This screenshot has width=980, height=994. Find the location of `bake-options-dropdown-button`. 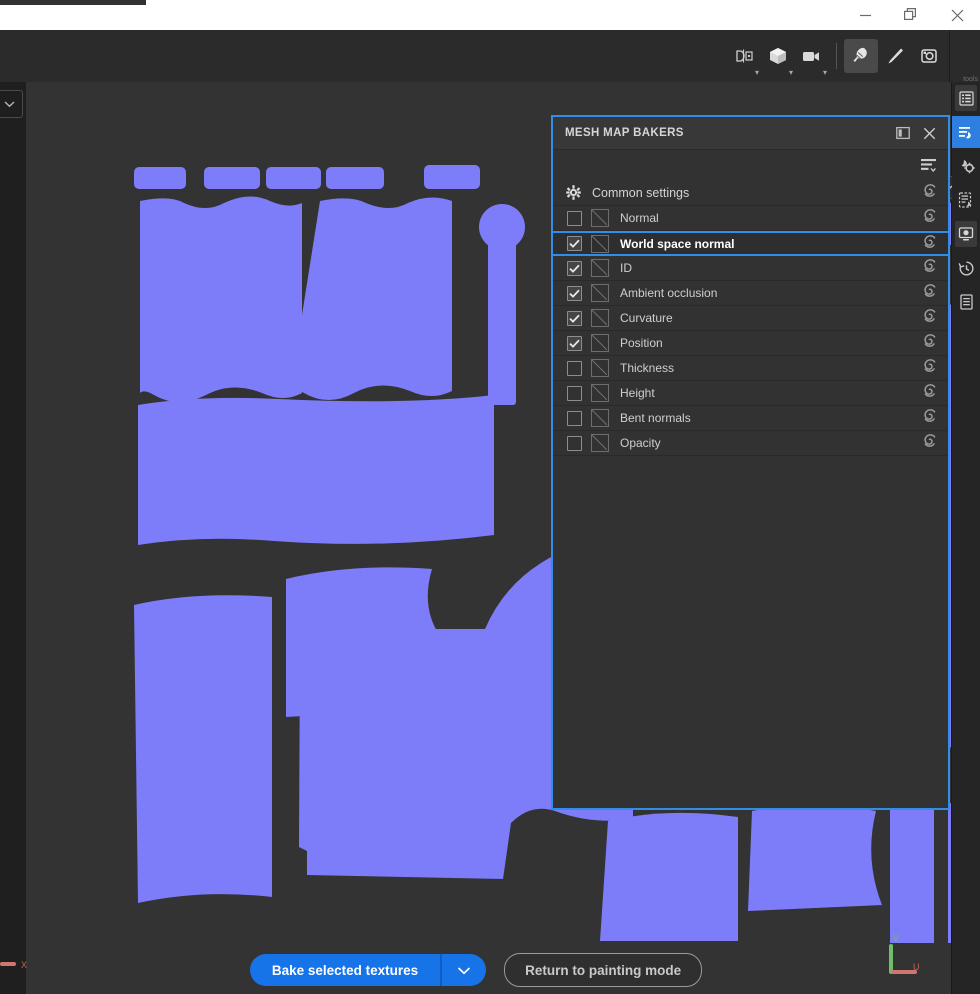

bake-options-dropdown-button is located at coordinates (463, 970).